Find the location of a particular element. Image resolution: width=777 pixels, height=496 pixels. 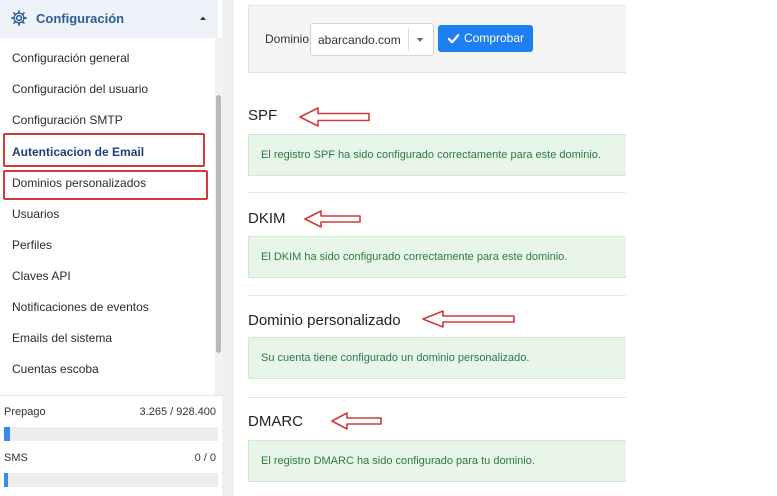

quota-sms-fill is located at coordinates (6, 480).